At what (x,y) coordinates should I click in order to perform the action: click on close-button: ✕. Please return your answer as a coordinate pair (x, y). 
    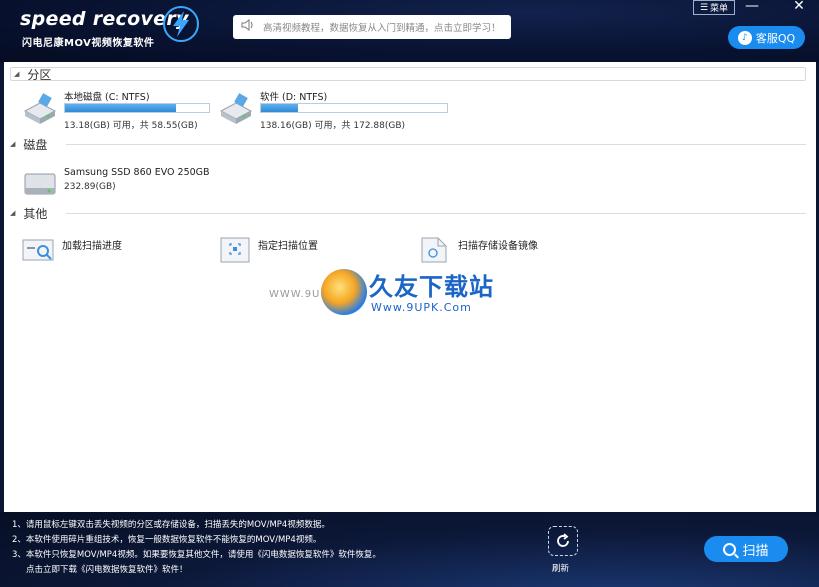
    Looking at the image, I should click on (799, 7).